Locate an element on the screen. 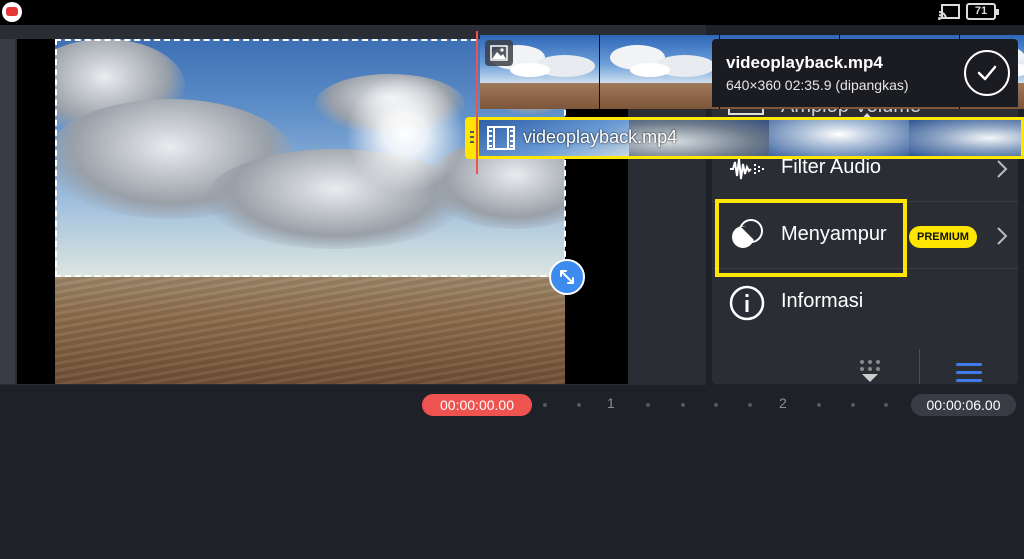  current-time-badge: 00:00:00.00 is located at coordinates (477, 405).